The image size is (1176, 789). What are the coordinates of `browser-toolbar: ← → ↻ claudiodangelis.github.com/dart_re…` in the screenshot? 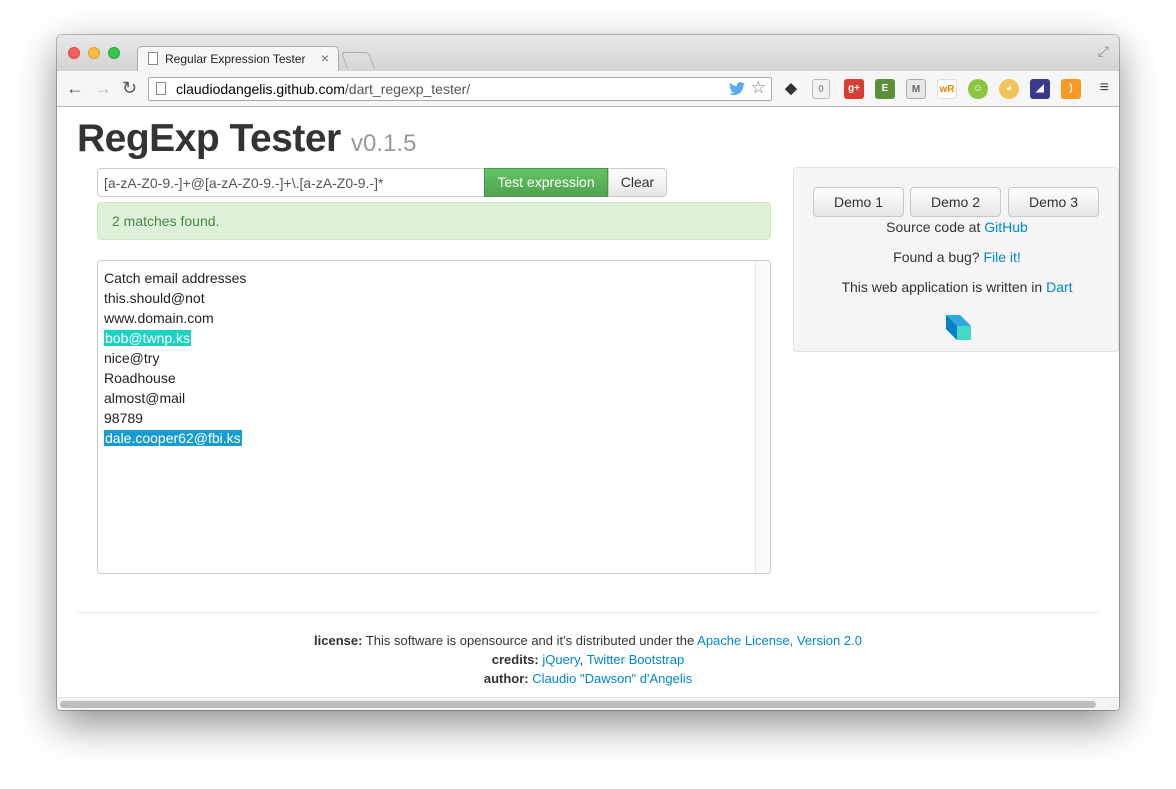 It's located at (588, 89).